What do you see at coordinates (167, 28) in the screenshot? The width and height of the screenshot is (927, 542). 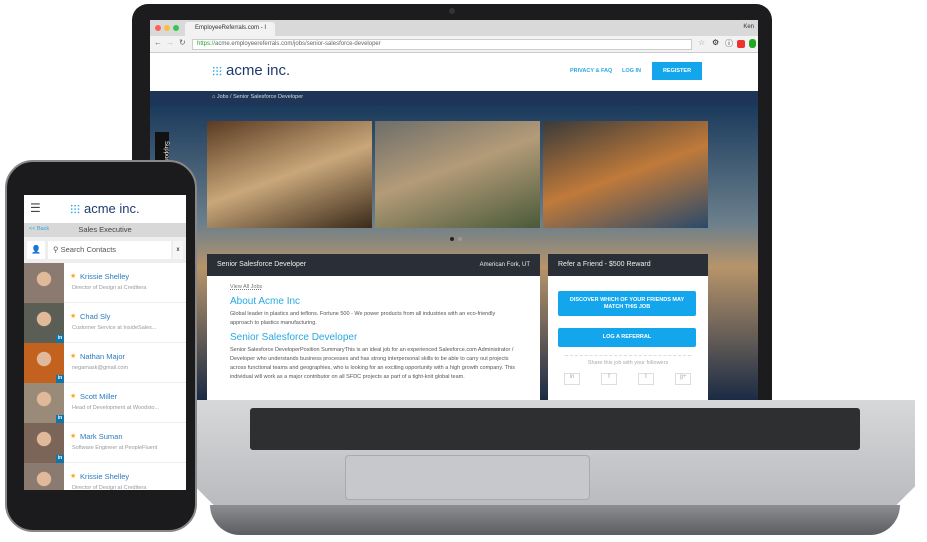 I see `minimize-window-button` at bounding box center [167, 28].